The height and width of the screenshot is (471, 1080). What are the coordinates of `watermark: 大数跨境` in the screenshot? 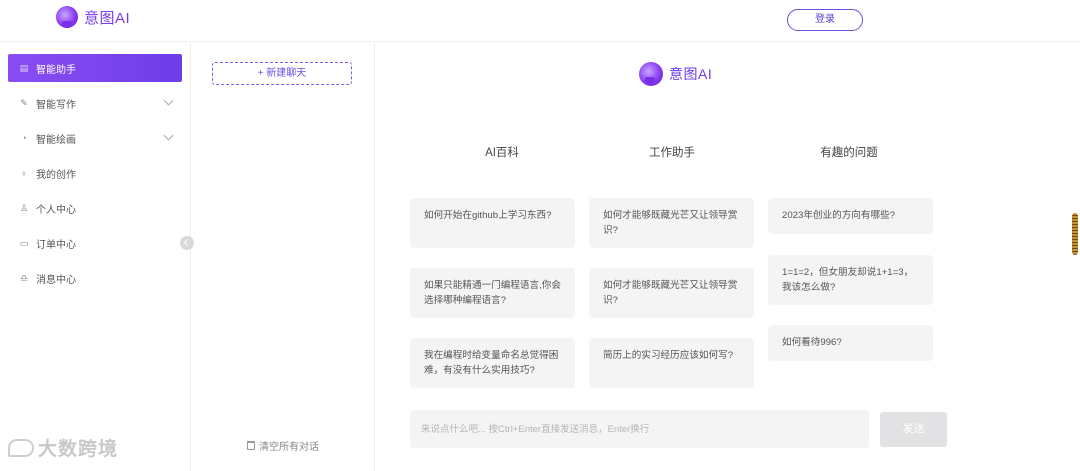 It's located at (63, 447).